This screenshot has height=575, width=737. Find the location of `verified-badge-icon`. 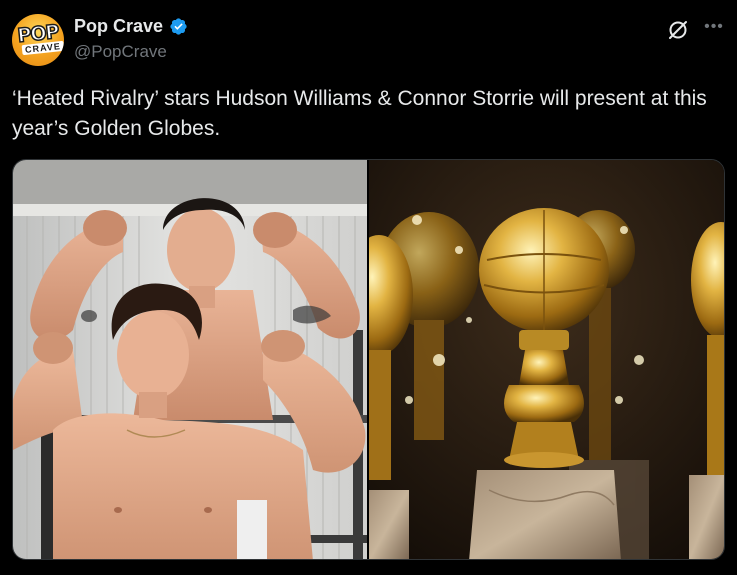

verified-badge-icon is located at coordinates (178, 26).